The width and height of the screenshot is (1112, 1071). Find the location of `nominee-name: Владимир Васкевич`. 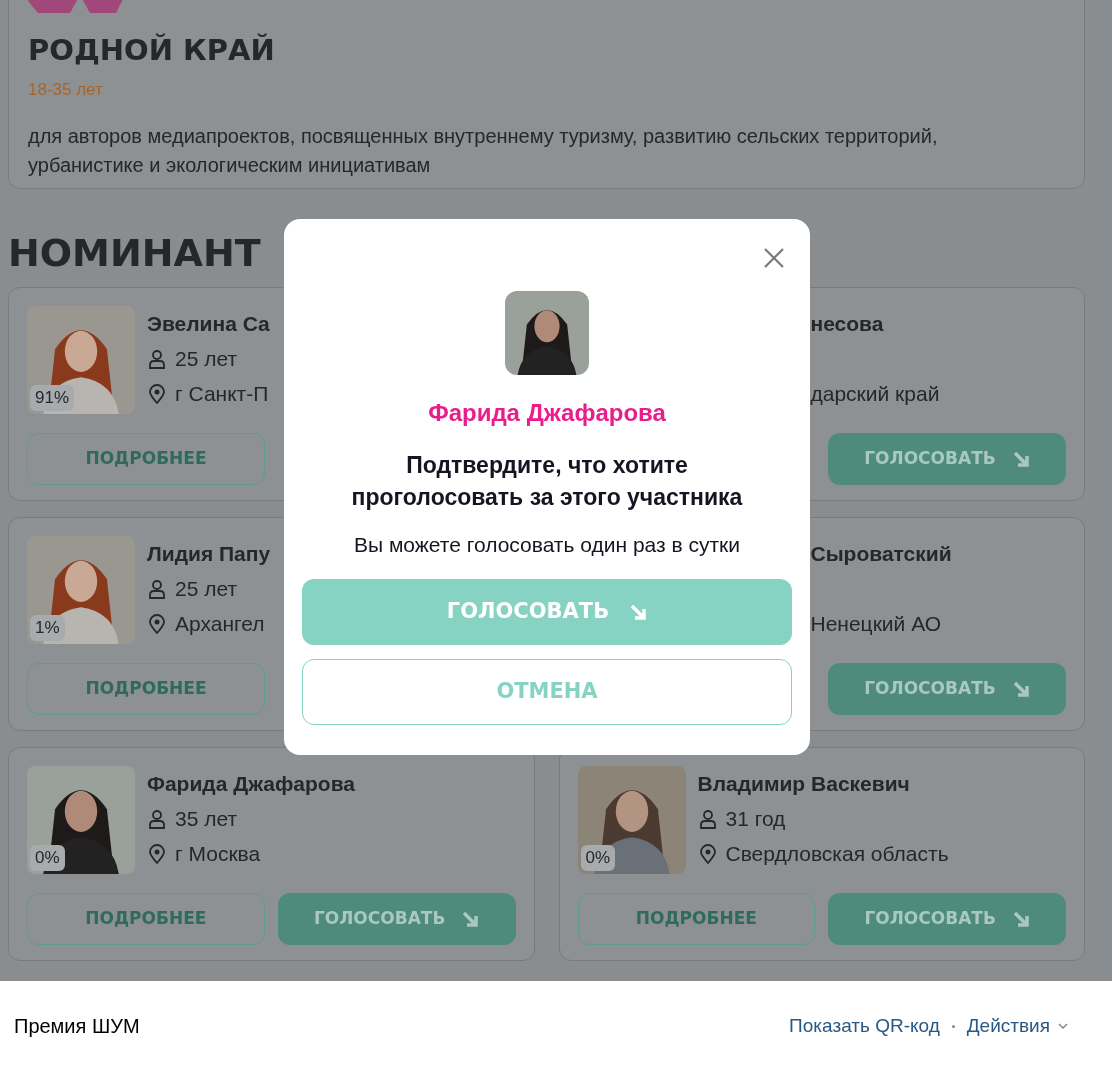

nominee-name: Владимир Васкевич is located at coordinates (804, 784).